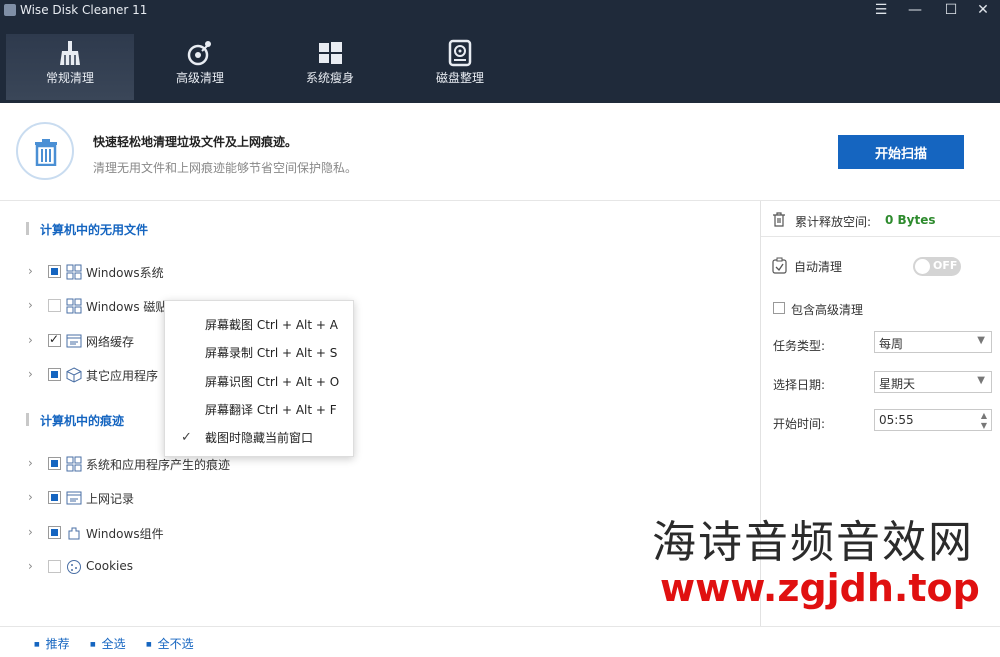 Image resolution: width=1000 pixels, height=657 pixels. I want to click on maximize-button: ☐, so click(951, 11).